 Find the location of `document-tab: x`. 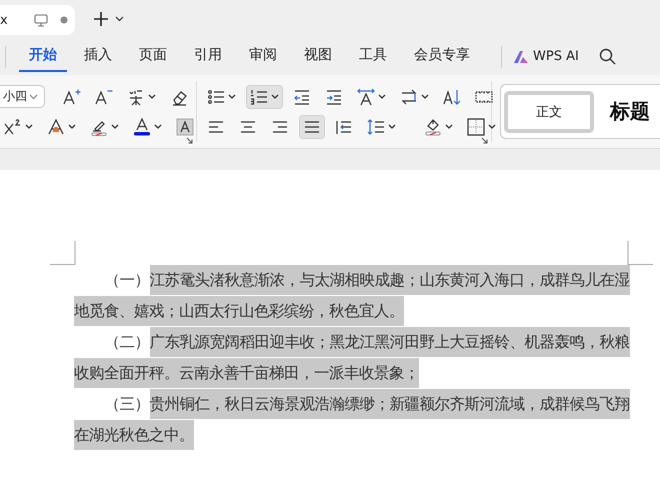

document-tab: x is located at coordinates (37, 20).